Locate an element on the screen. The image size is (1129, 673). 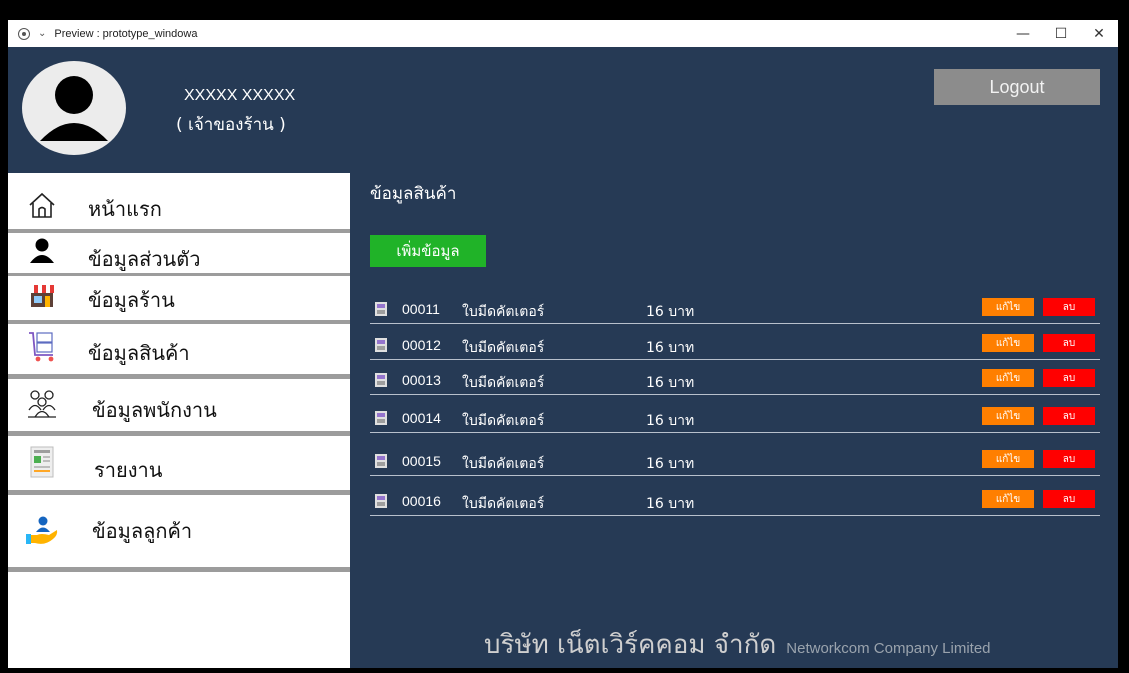
home-icon is located at coordinates (42, 205).